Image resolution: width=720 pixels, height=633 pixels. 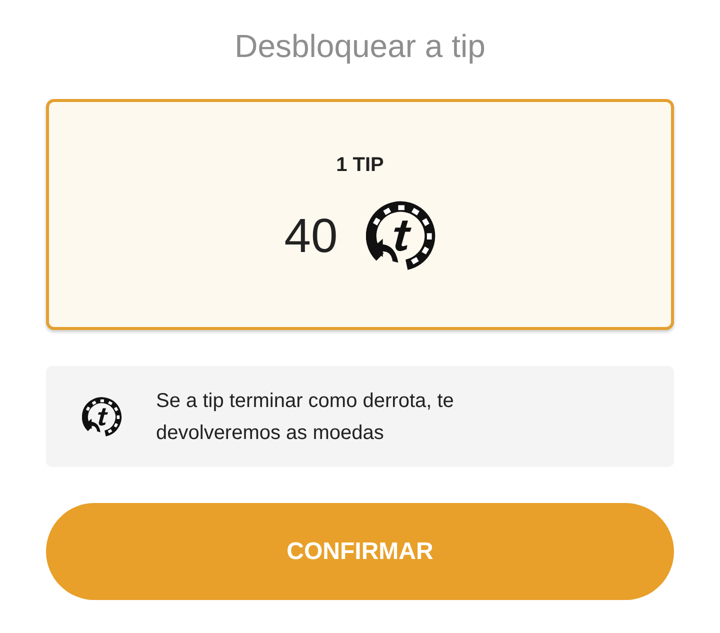 I want to click on dialog-title: Desbloquear a tip, so click(x=360, y=46).